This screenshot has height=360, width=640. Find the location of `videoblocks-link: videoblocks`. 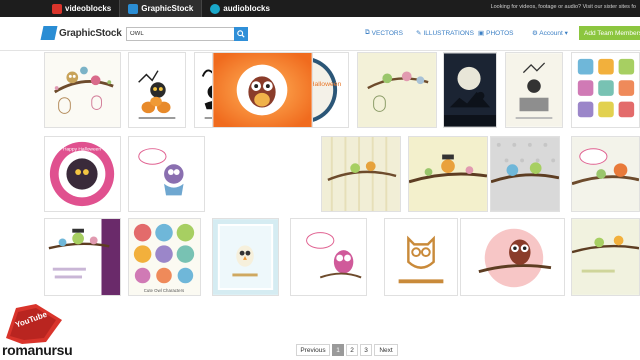

videoblocks-link: videoblocks is located at coordinates (81, 8).